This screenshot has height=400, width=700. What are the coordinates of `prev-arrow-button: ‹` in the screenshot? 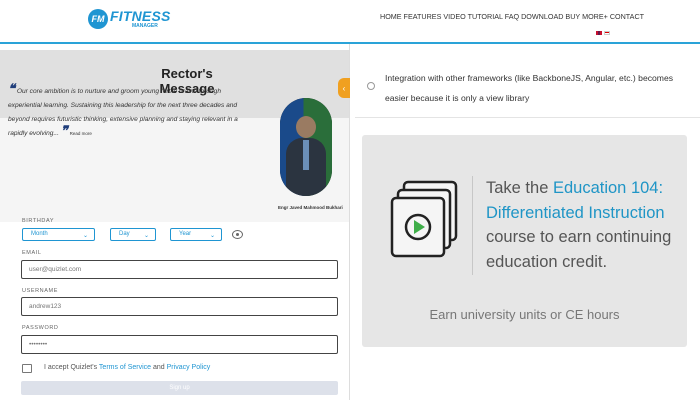 It's located at (344, 88).